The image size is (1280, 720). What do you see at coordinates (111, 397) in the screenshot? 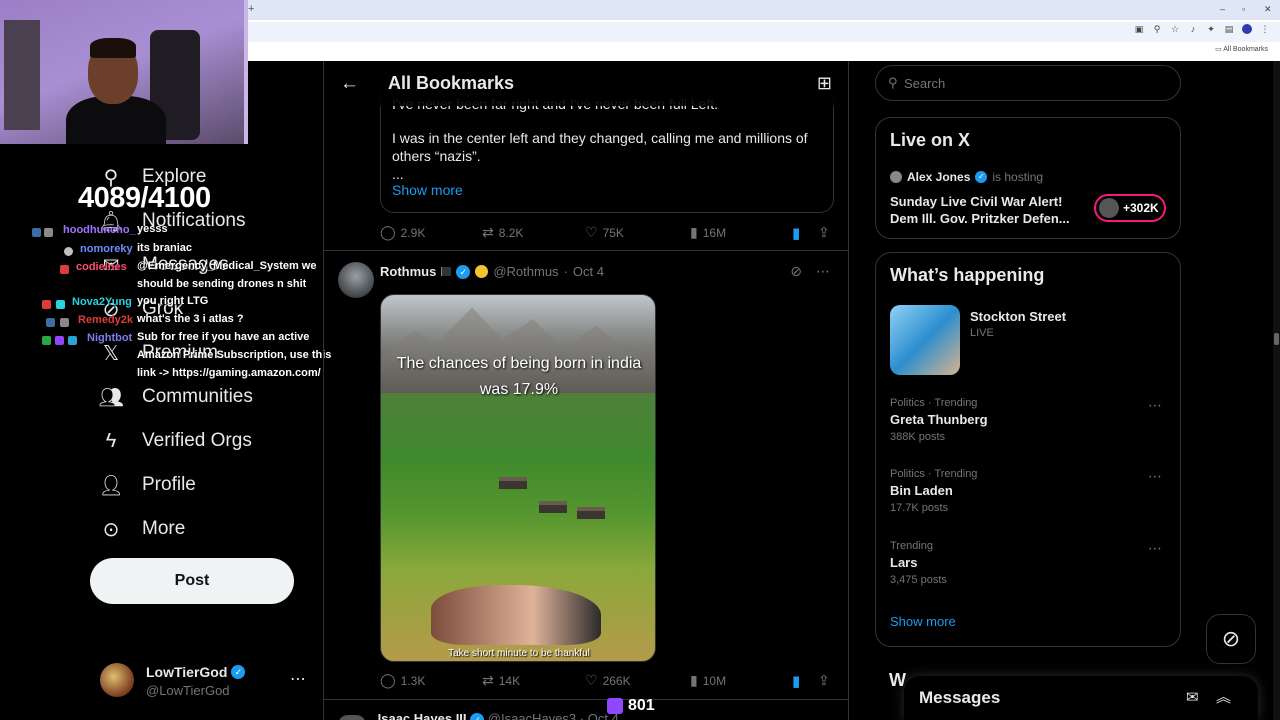
I see `communities-icon: 👥︎` at bounding box center [111, 397].